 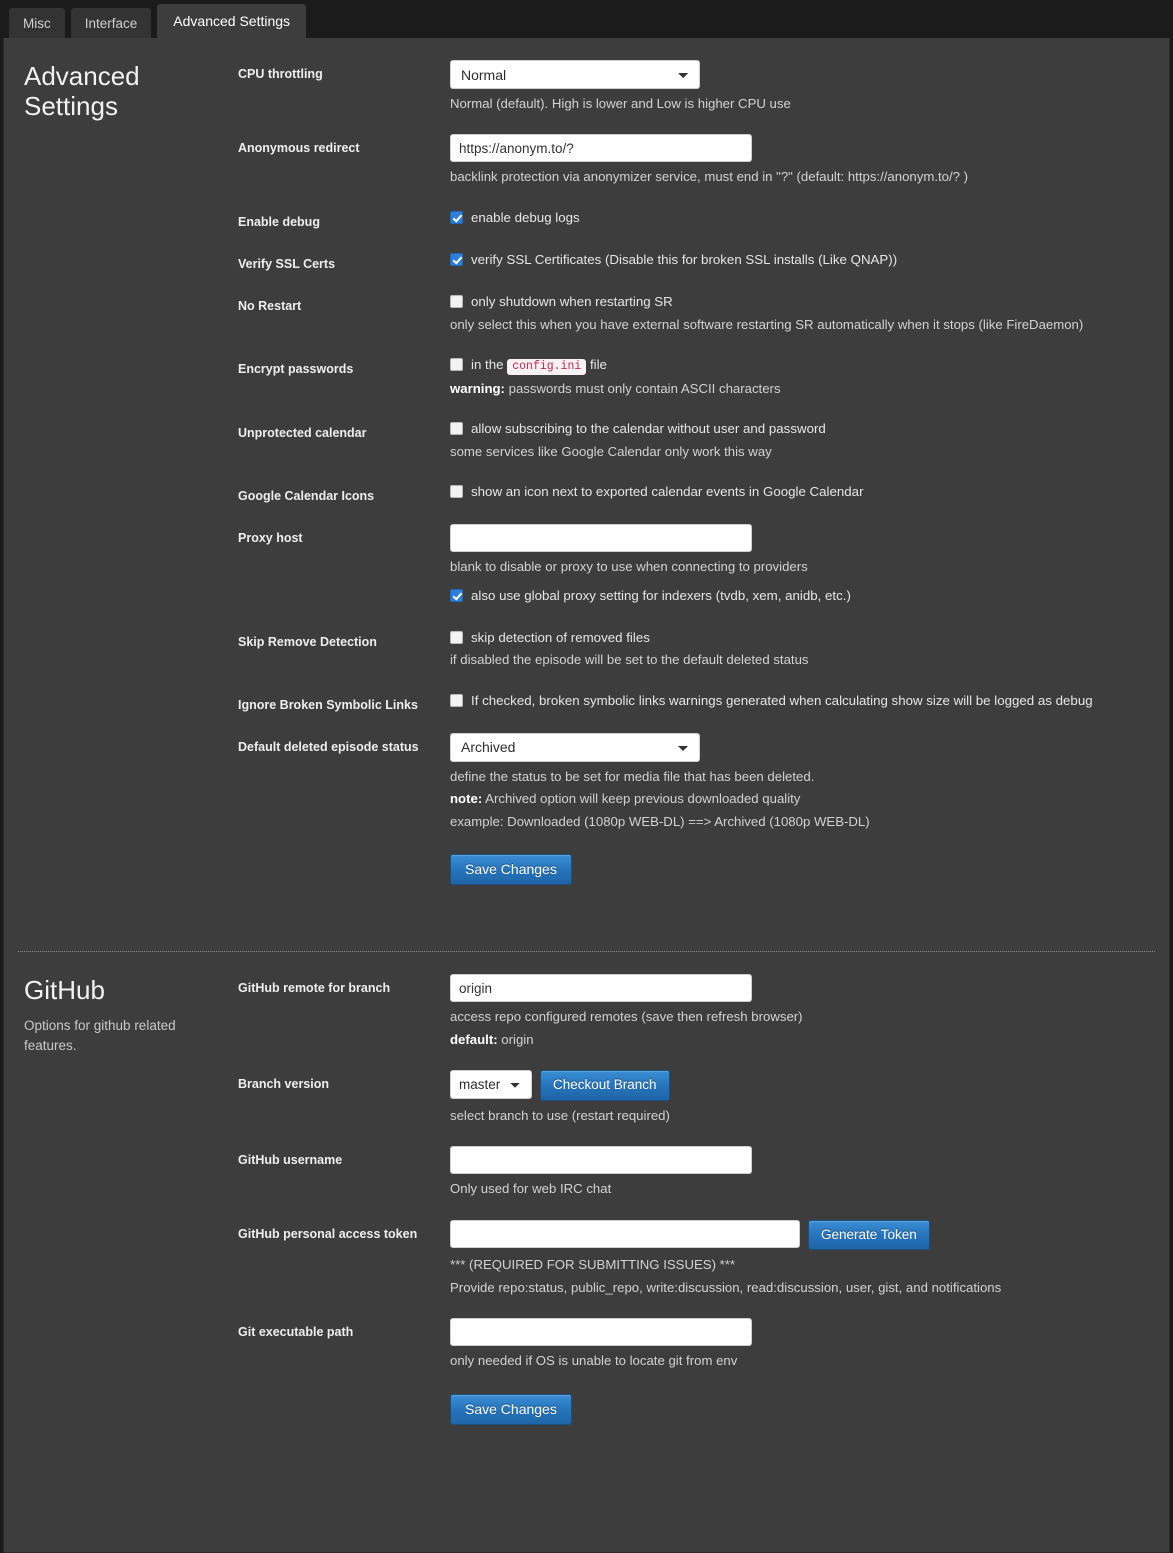 I want to click on github-save-changes-button: Save Changes, so click(x=511, y=1409).